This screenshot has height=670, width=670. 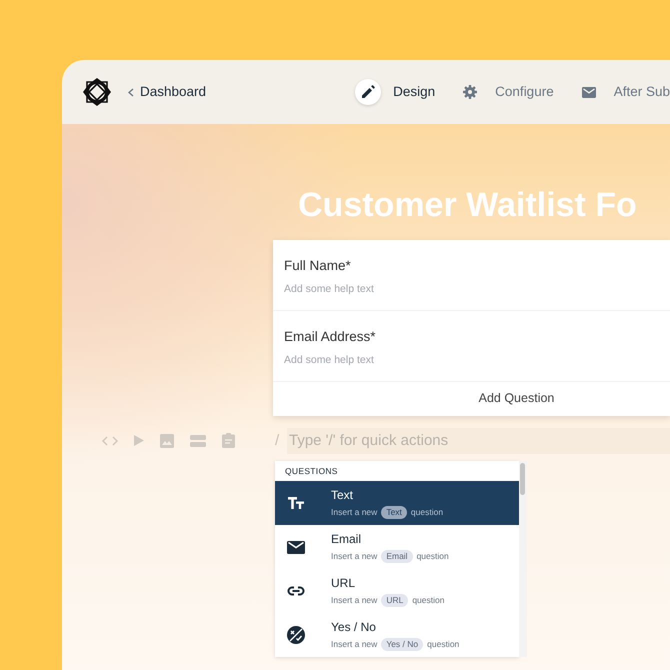 I want to click on menu-item: URL Insert a new URL question, so click(x=397, y=590).